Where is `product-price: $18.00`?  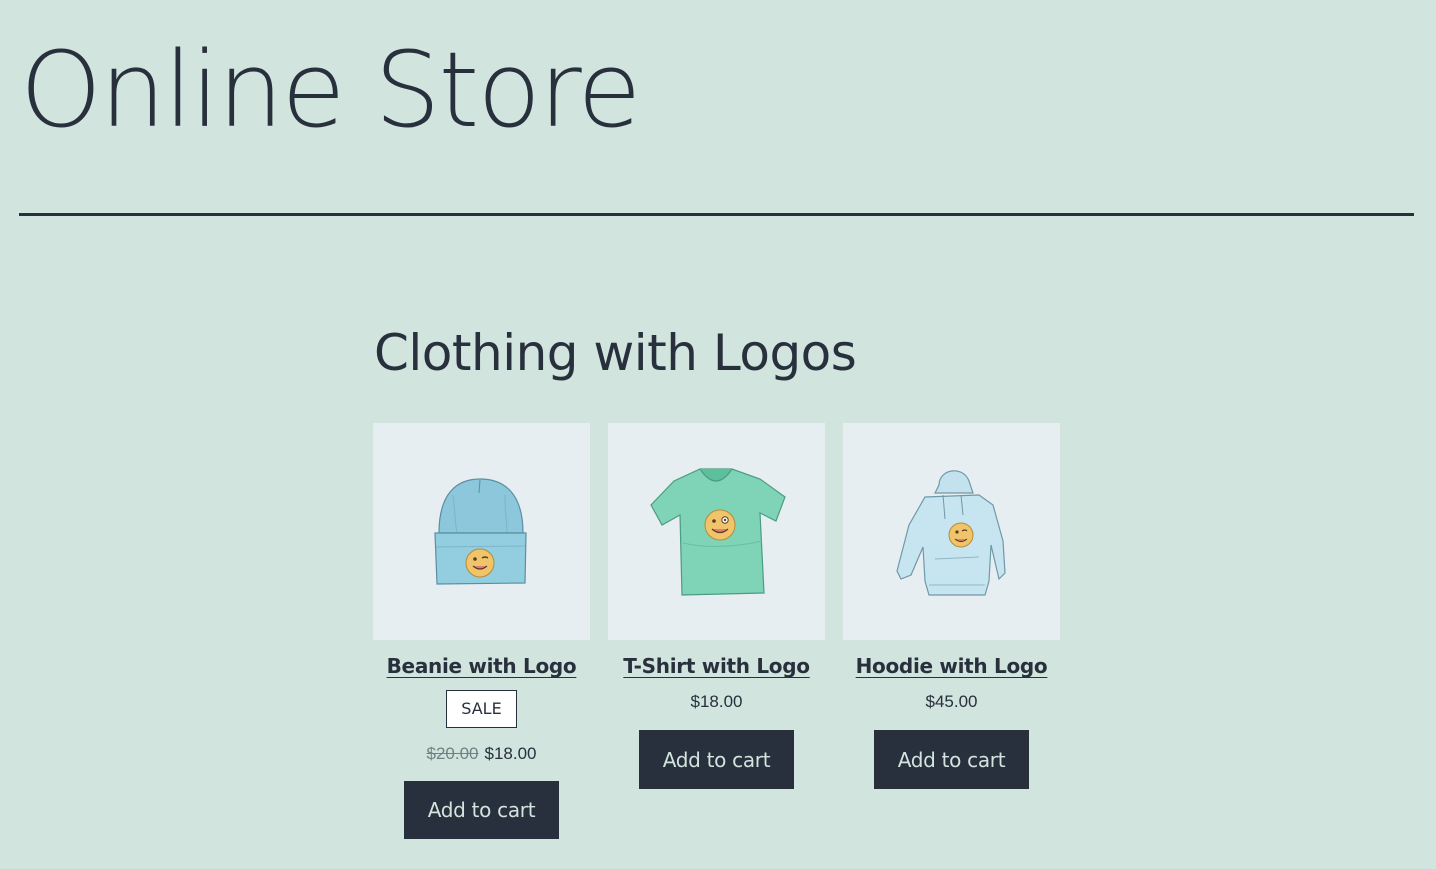 product-price: $18.00 is located at coordinates (716, 701).